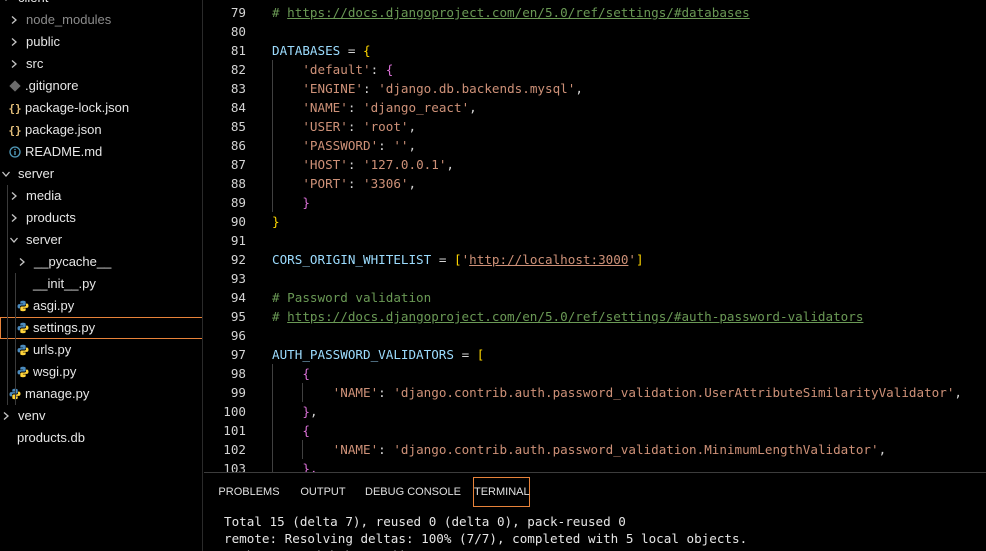  What do you see at coordinates (595, 31) in the screenshot?
I see `code-line: 80` at bounding box center [595, 31].